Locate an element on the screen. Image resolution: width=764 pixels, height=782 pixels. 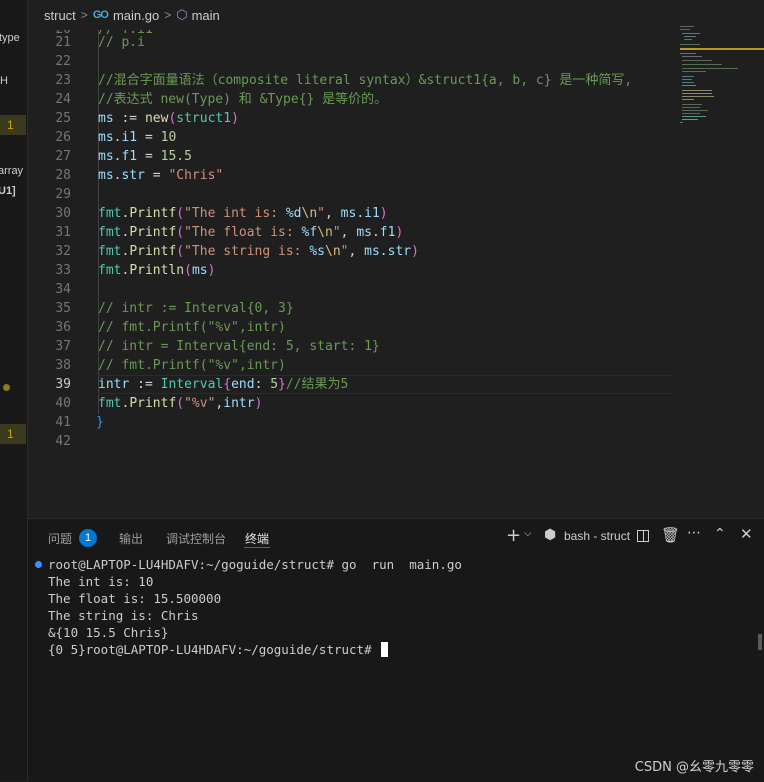
line-number: 34 is located at coordinates (63, 289).